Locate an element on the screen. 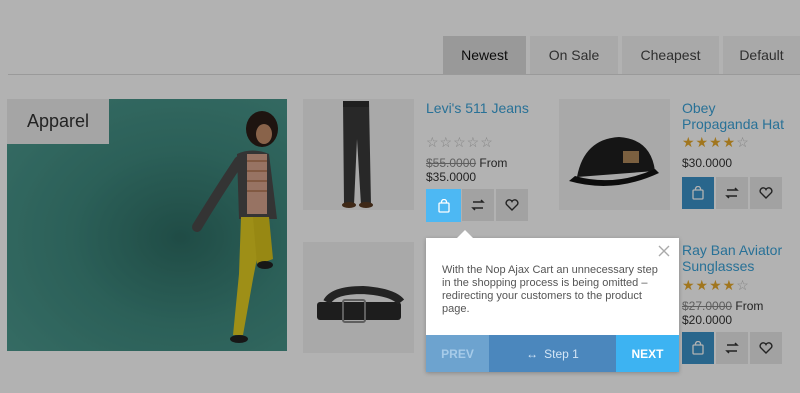  price-block: $27.0000 From $20.0000 is located at coordinates (738, 313).